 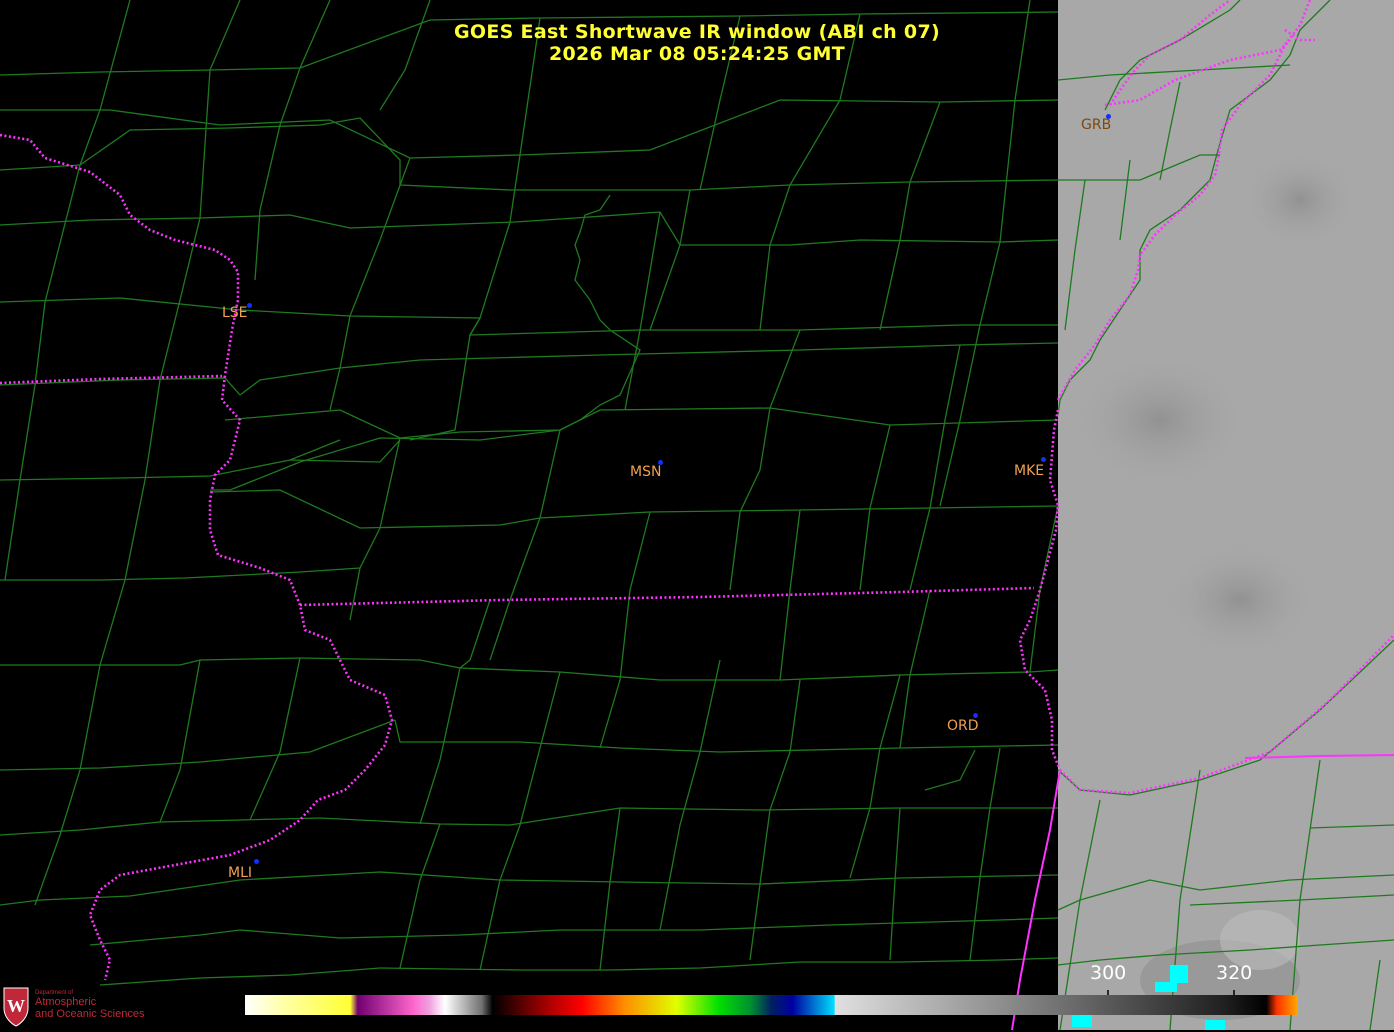 What do you see at coordinates (1108, 973) in the screenshot?
I see `colorbar-tick-300: 300` at bounding box center [1108, 973].